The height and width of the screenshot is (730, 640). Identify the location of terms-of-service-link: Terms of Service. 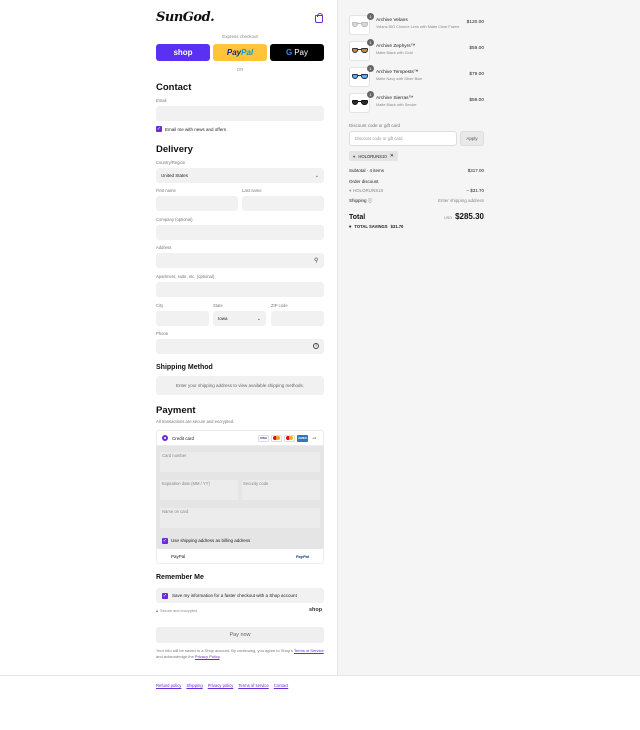
(309, 650).